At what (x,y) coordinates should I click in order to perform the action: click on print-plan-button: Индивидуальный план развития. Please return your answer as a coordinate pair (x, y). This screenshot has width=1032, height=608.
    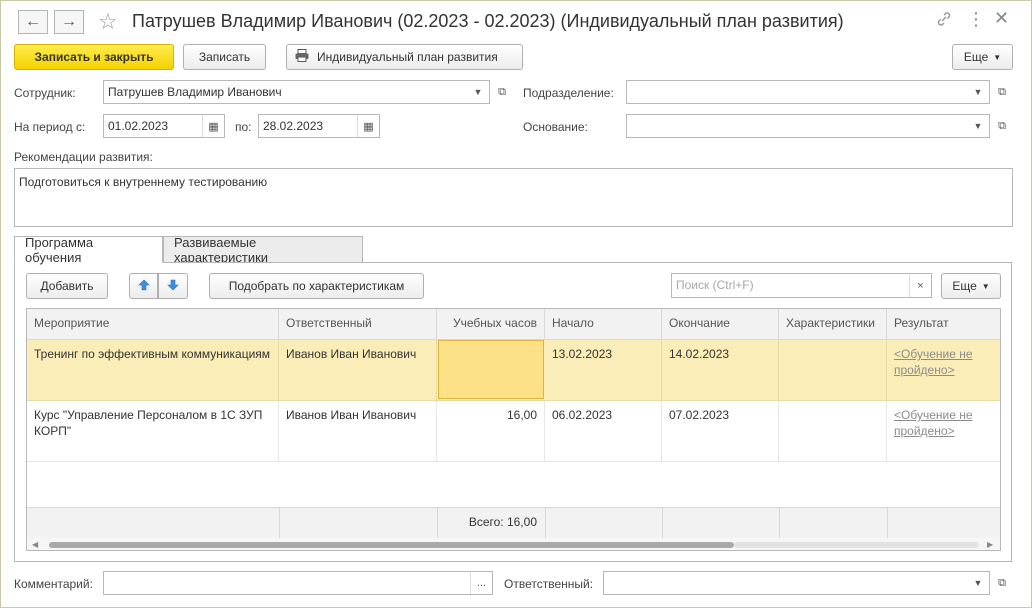
    Looking at the image, I should click on (404, 57).